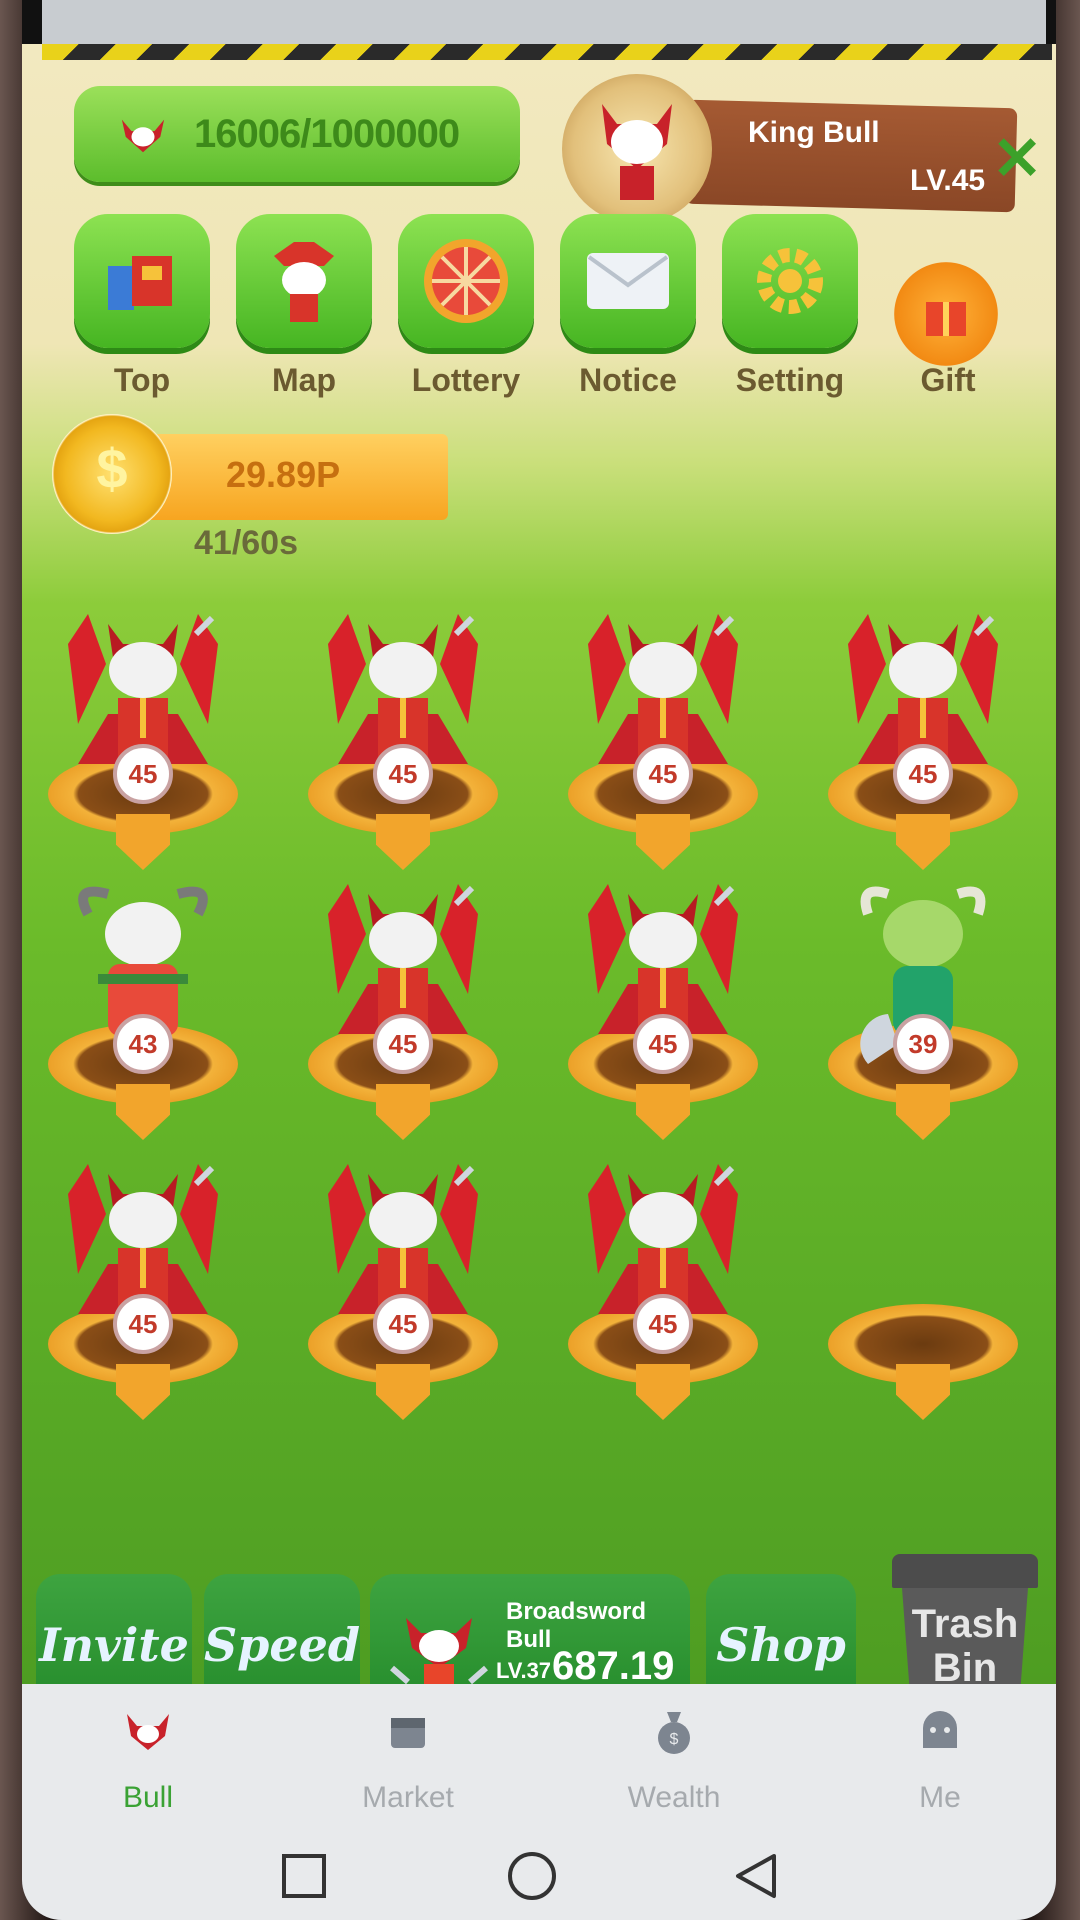  Describe the element at coordinates (674, 1797) in the screenshot. I see `nav-label-wealth: Wealth` at that location.